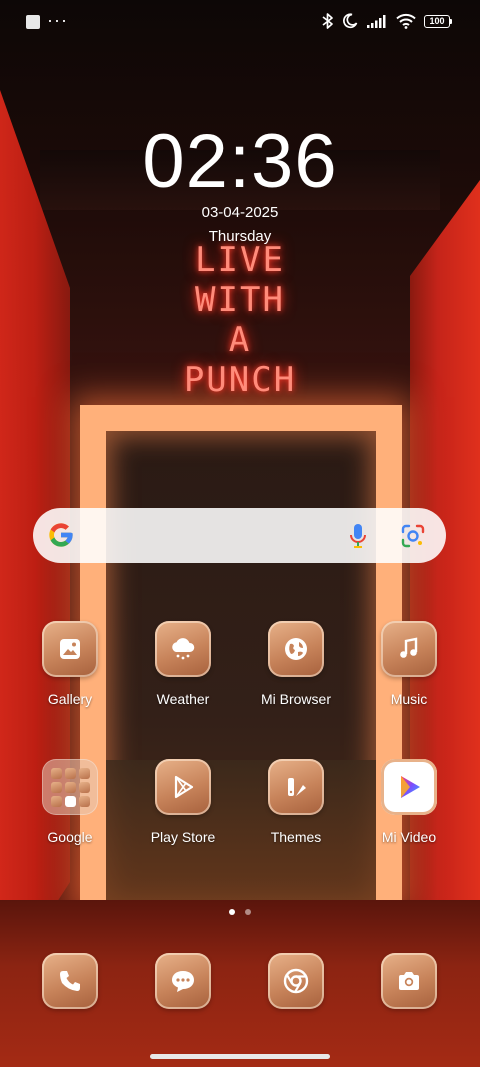 This screenshot has height=1067, width=480. What do you see at coordinates (413, 536) in the screenshot?
I see `google-lens-icon` at bounding box center [413, 536].